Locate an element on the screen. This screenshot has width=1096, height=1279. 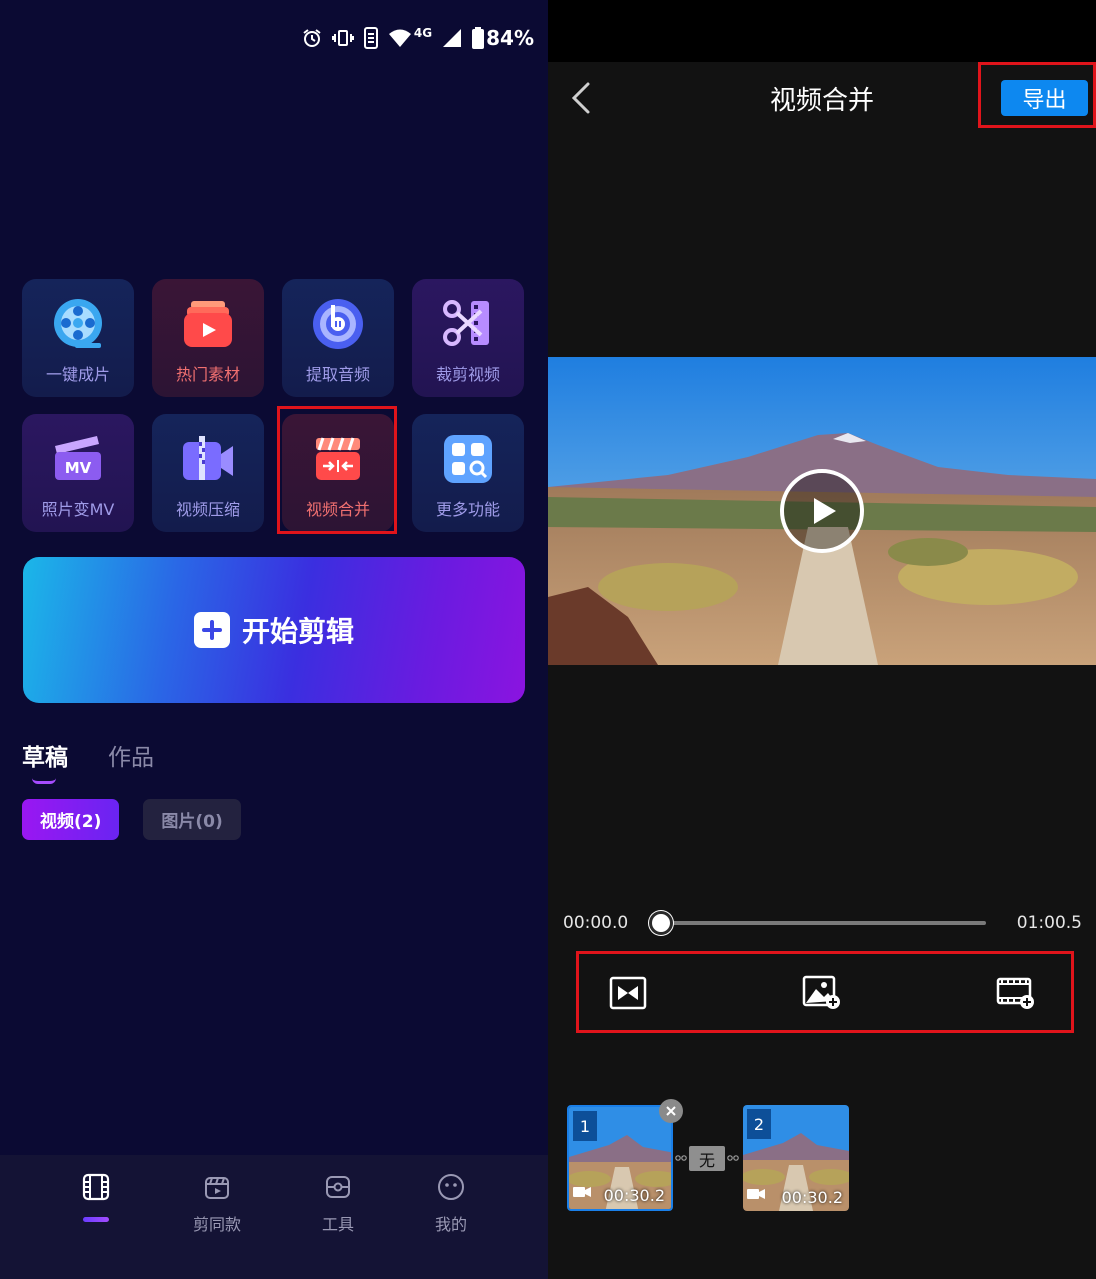
network-type: 4G is located at coordinates (423, 33).